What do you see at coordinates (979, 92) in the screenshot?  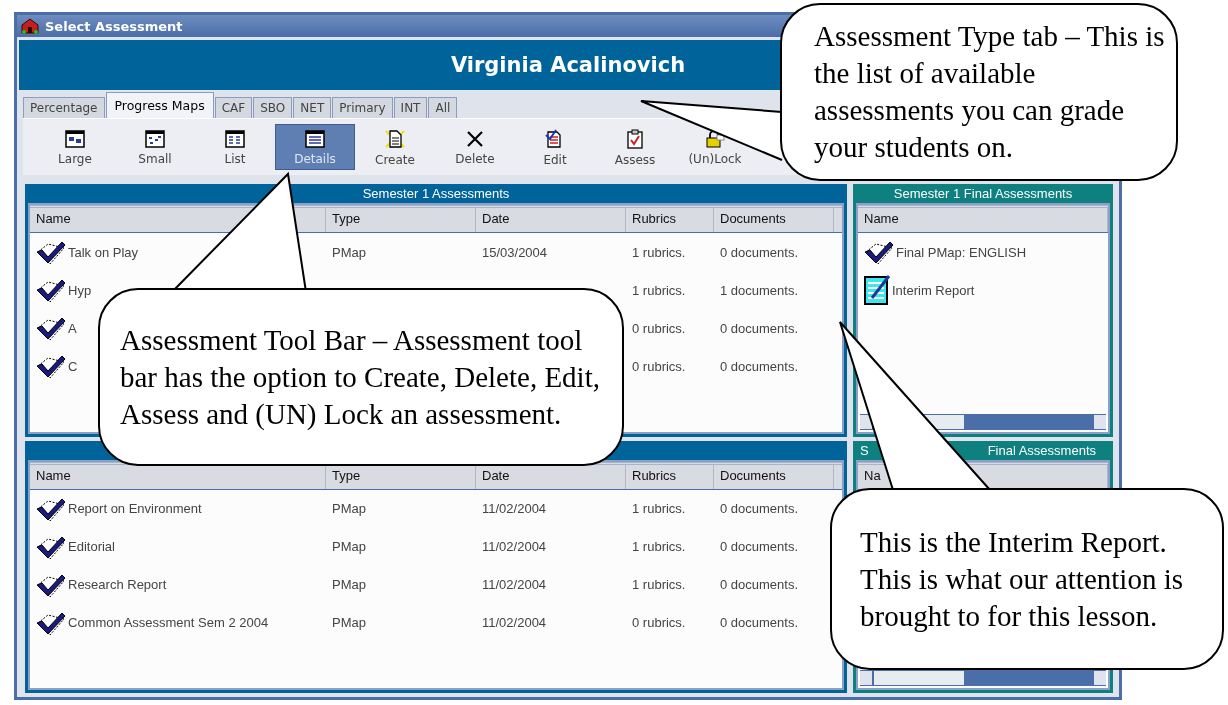 I see `callout: Assessment Type tab – This is the list of available assessments you can grade your students on.` at bounding box center [979, 92].